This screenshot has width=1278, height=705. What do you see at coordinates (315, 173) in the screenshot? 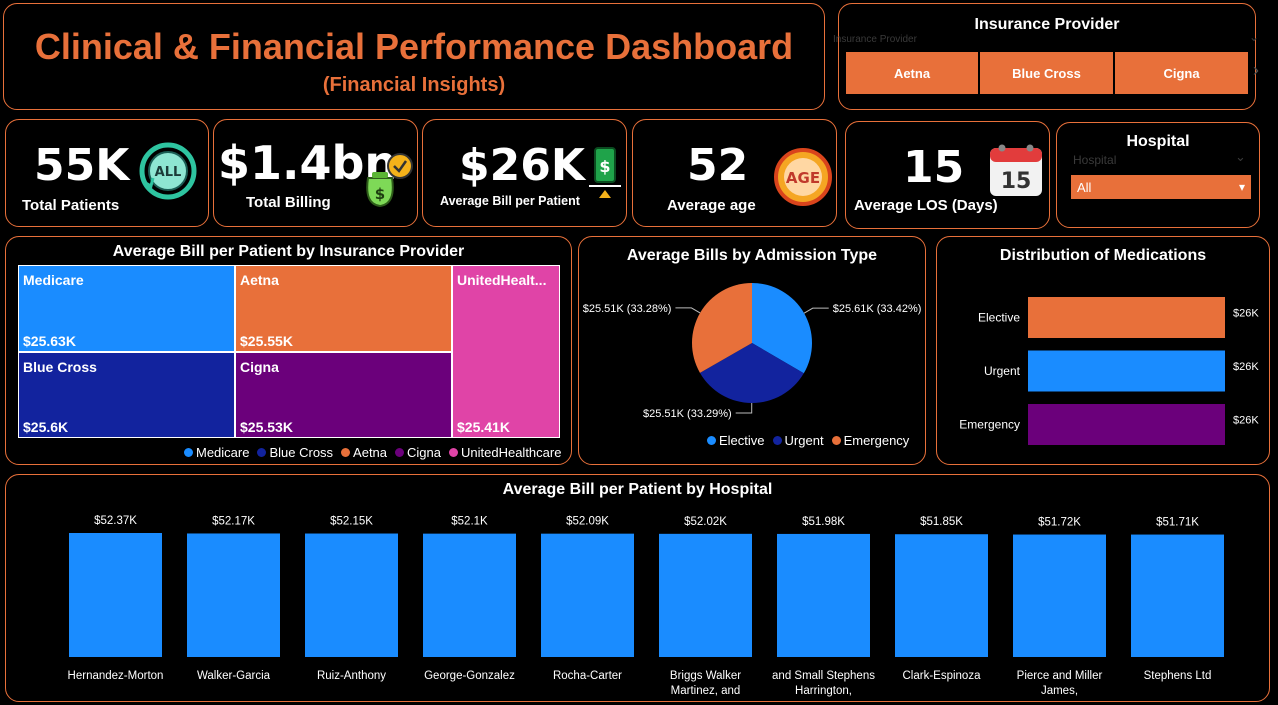
I see `kpi-total-billing: $1.4bn Total Billing $` at bounding box center [315, 173].